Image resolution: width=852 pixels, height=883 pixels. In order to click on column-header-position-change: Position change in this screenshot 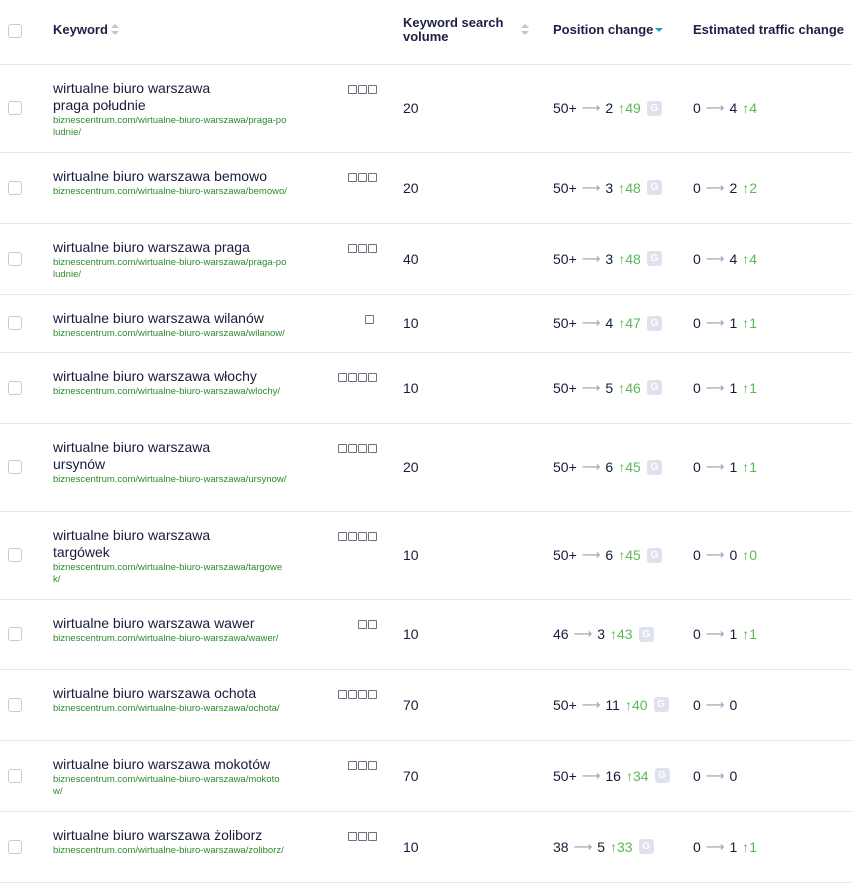, I will do `click(603, 30)`.